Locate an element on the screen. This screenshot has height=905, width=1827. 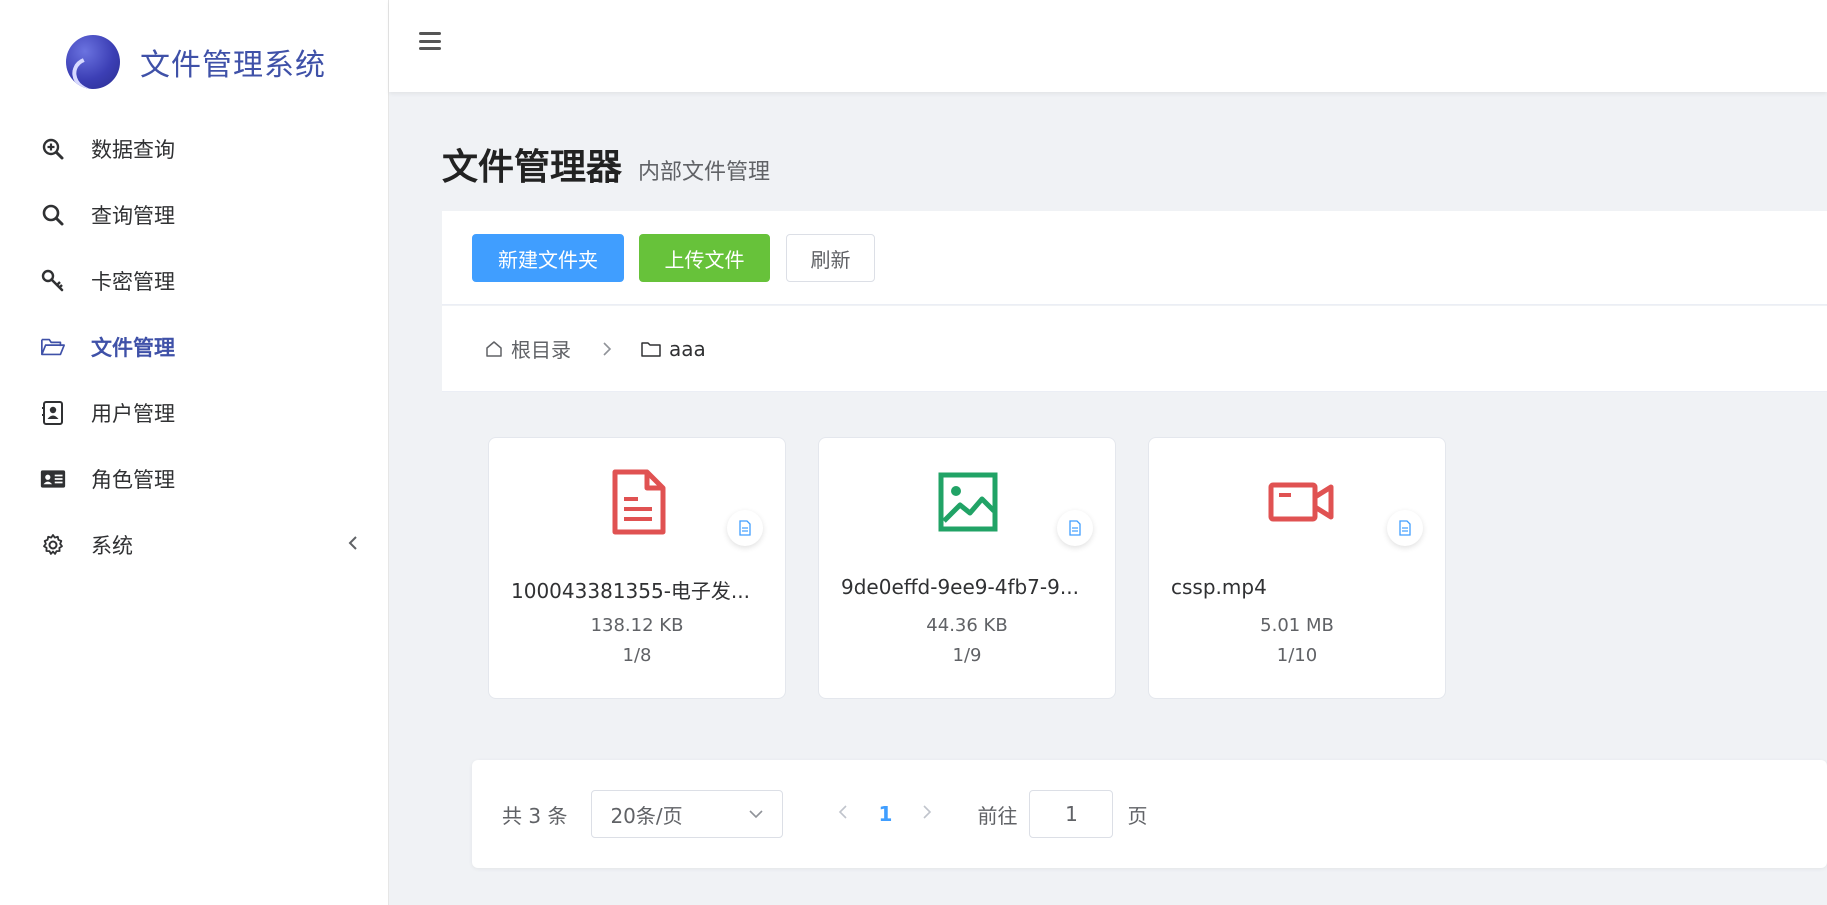
brand: 文件管理系统 is located at coordinates (196, 62).